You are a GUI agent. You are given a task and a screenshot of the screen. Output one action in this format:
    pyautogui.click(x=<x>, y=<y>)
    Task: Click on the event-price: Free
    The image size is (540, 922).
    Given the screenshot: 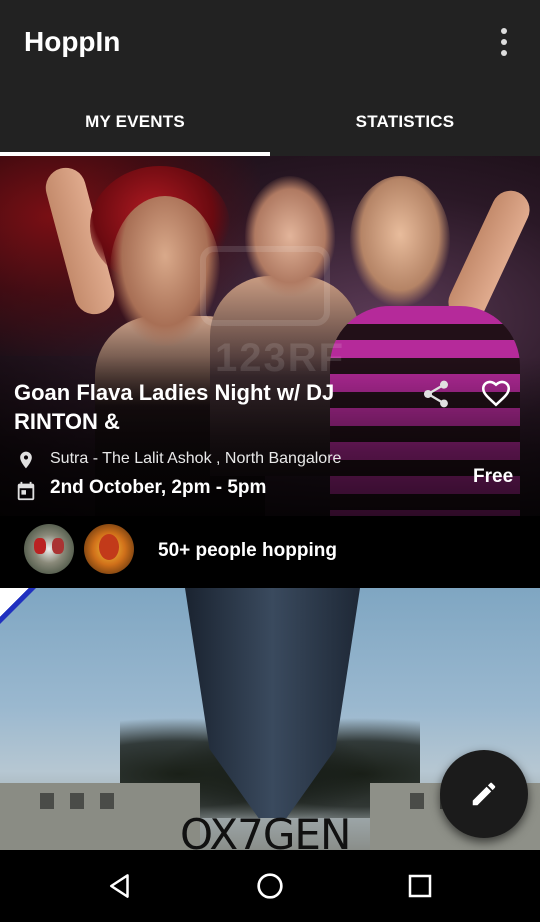 What is the action you would take?
    pyautogui.click(x=493, y=476)
    